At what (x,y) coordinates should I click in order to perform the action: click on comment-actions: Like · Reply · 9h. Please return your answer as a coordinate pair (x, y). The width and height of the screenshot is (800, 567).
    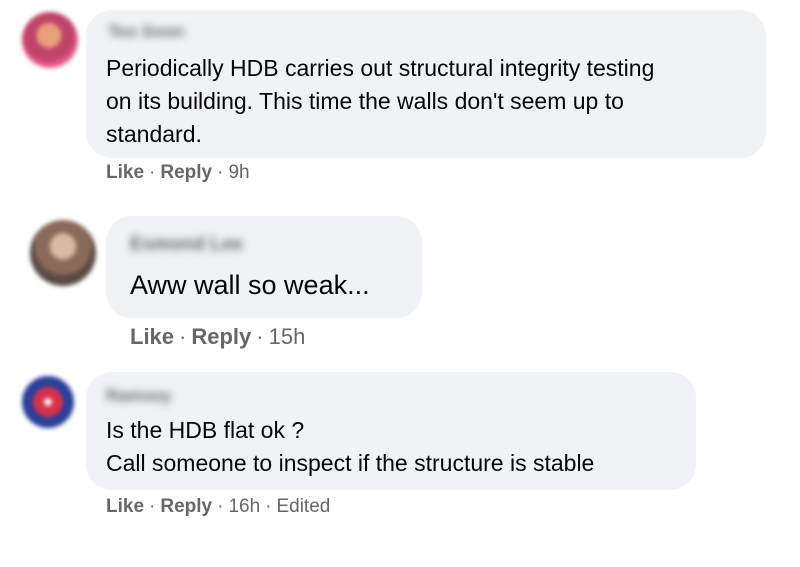
    Looking at the image, I should click on (178, 173).